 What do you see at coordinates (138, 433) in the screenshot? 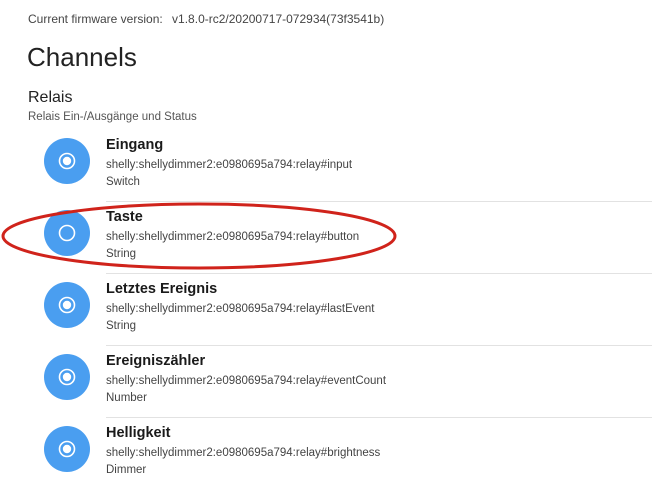
I see `channel-name: Helligkeit` at bounding box center [138, 433].